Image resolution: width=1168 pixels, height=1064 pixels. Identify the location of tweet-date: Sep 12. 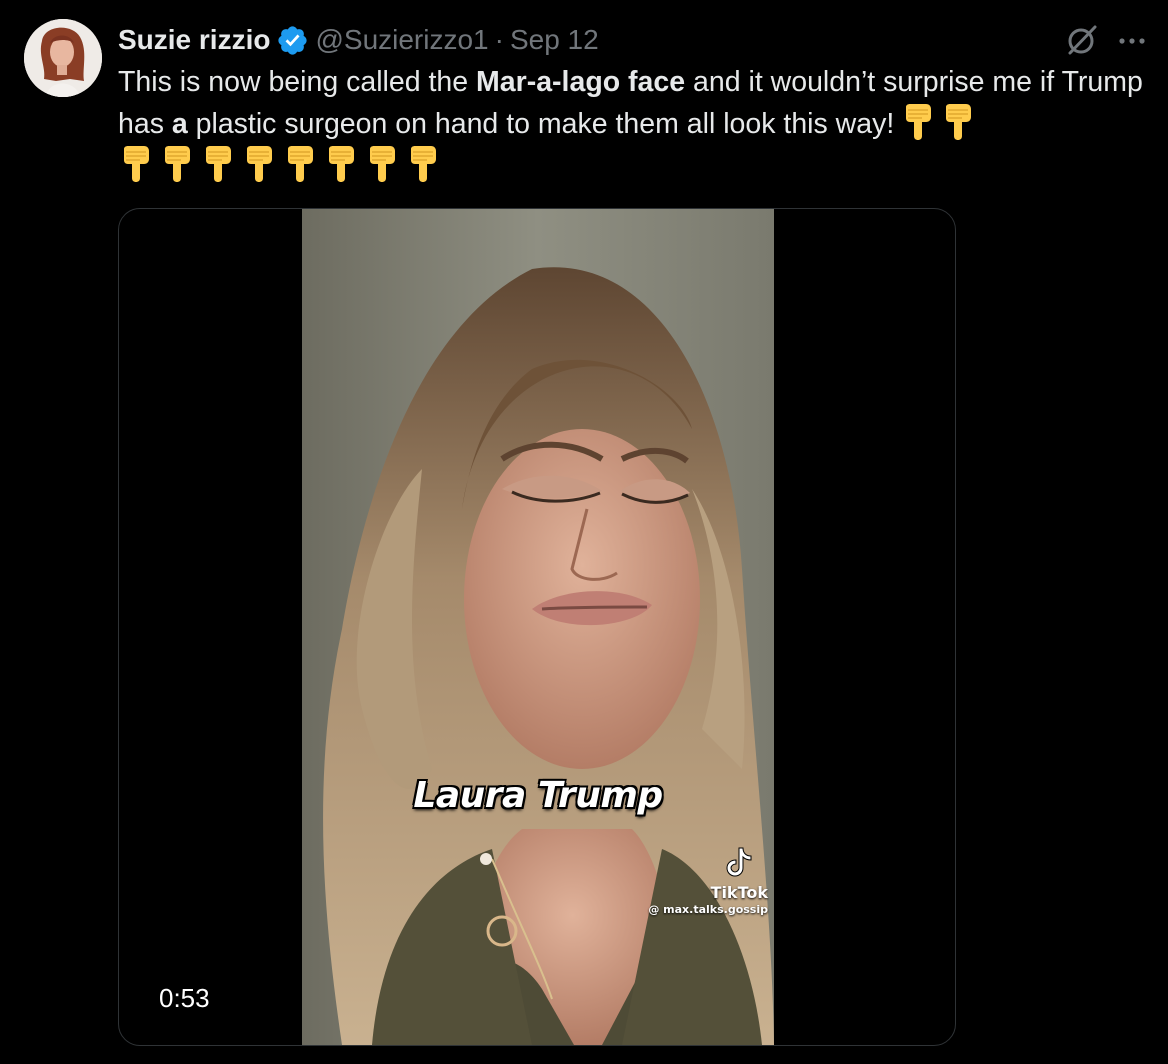
(554, 40).